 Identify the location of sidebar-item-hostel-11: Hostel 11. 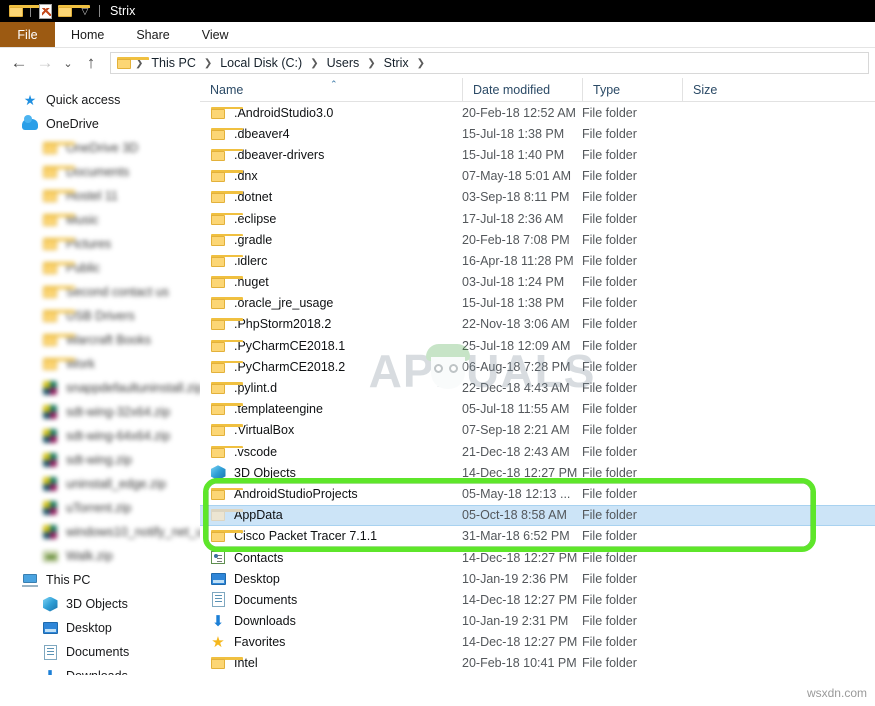
(100, 196).